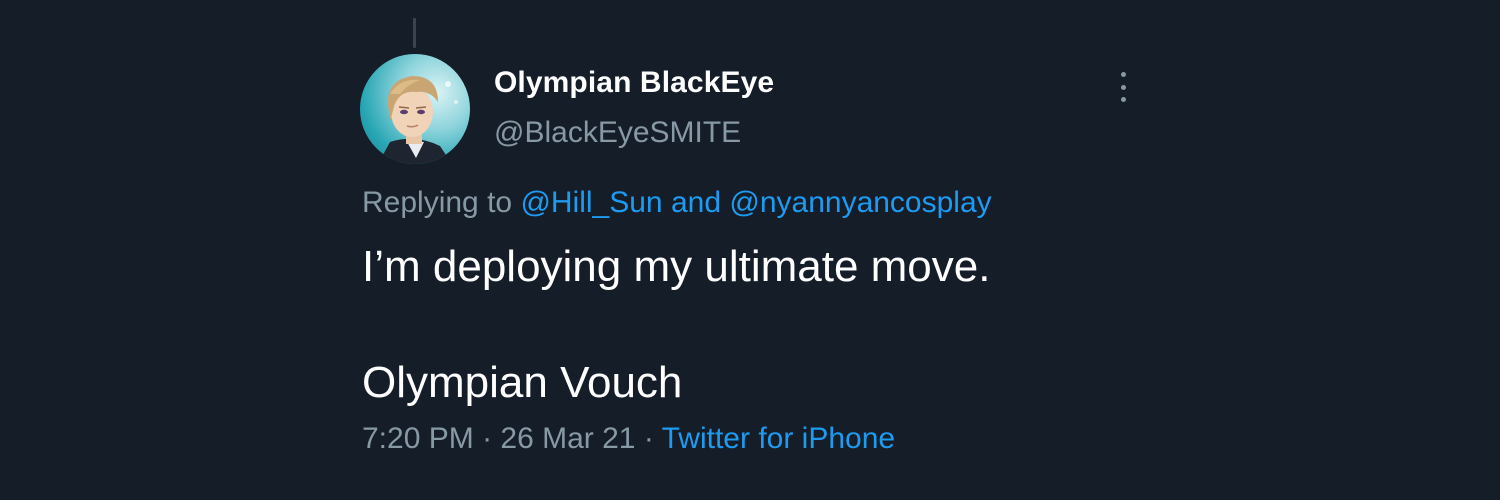 Image resolution: width=1500 pixels, height=500 pixels. I want to click on more-vertical-icon, so click(1123, 74).